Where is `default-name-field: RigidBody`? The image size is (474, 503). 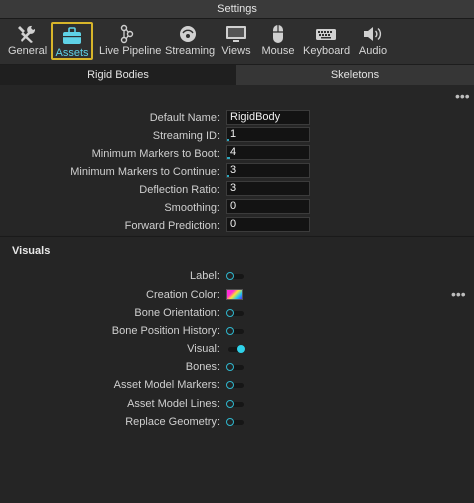
default-name-field: RigidBody is located at coordinates (268, 117).